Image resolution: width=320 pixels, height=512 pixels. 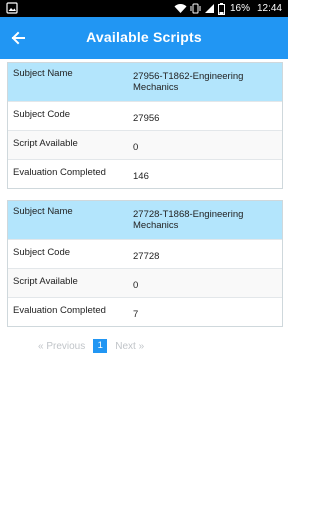 What do you see at coordinates (228, 8) in the screenshot?
I see `status-icons: 16% 12:44` at bounding box center [228, 8].